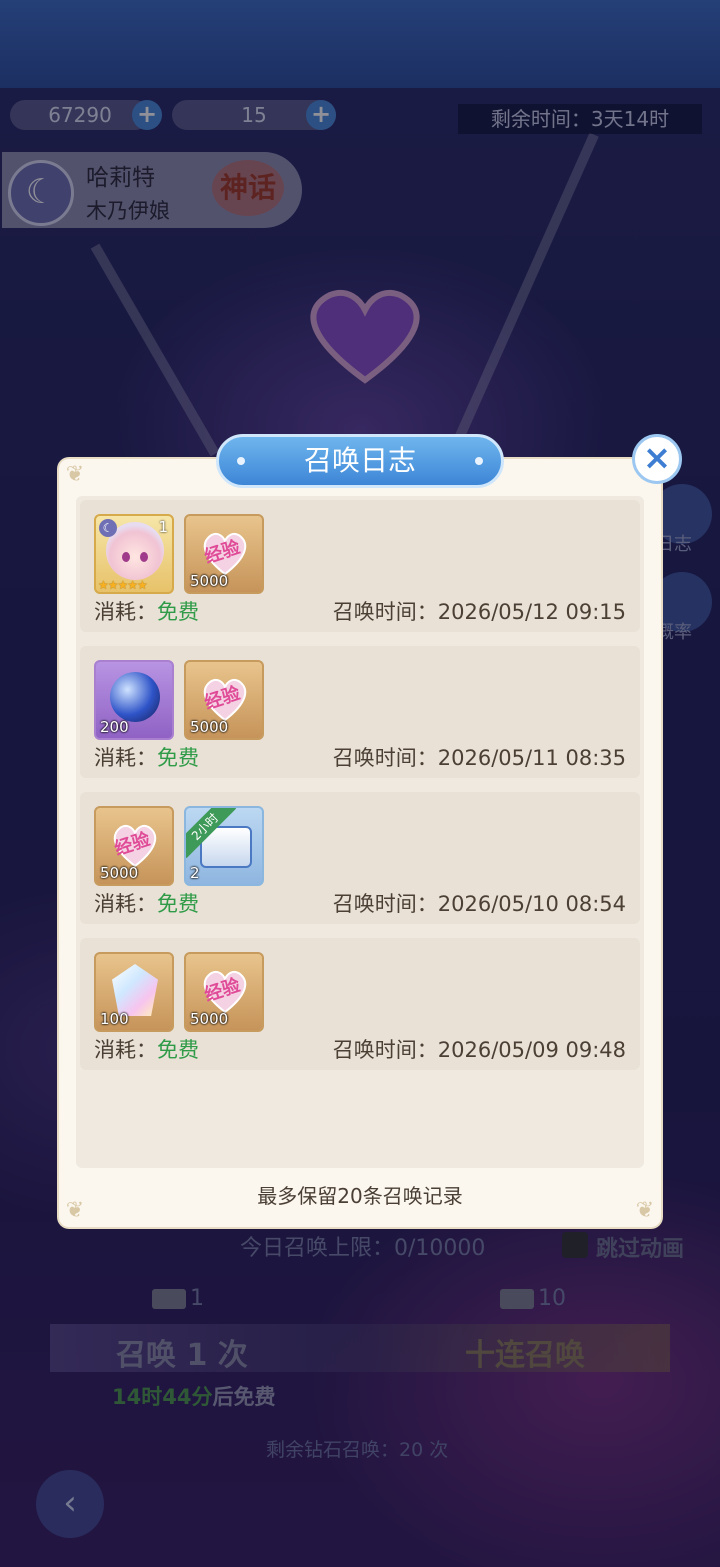  What do you see at coordinates (360, 1004) in the screenshot?
I see `log-record: 100 经验 5000 消耗：免费 召唤时间：2026/05/09 09:48` at bounding box center [360, 1004].